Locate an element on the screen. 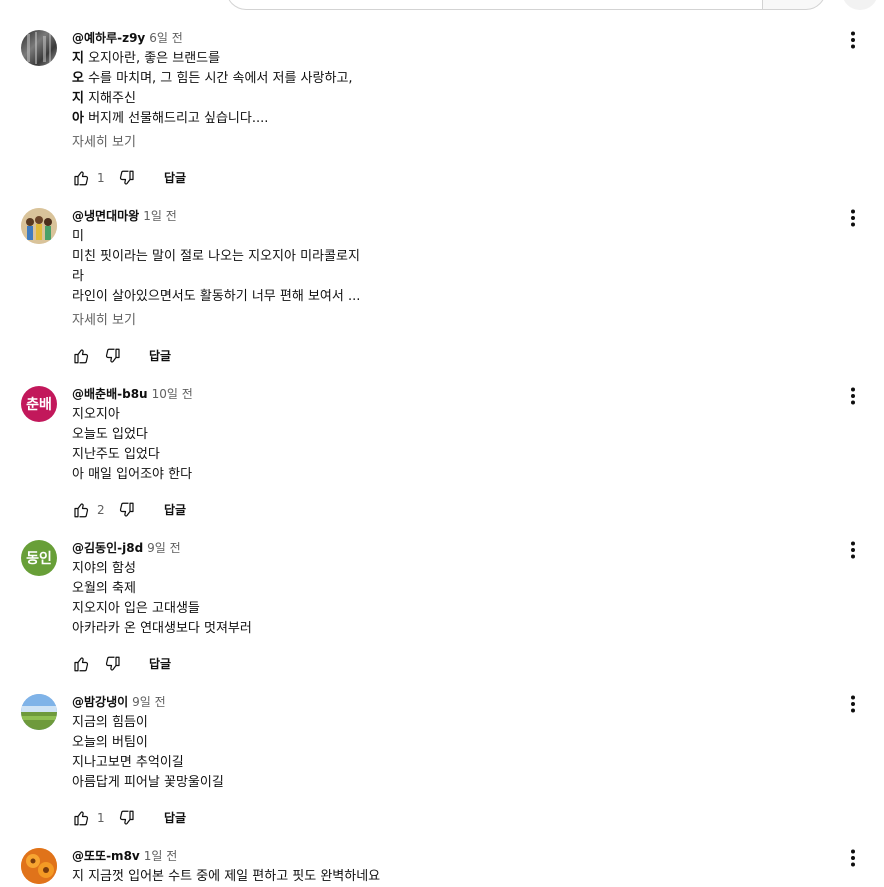 This screenshot has width=884, height=887. comment-line: 지 오지아란, 좋은 브랜드를 is located at coordinates (146, 58).